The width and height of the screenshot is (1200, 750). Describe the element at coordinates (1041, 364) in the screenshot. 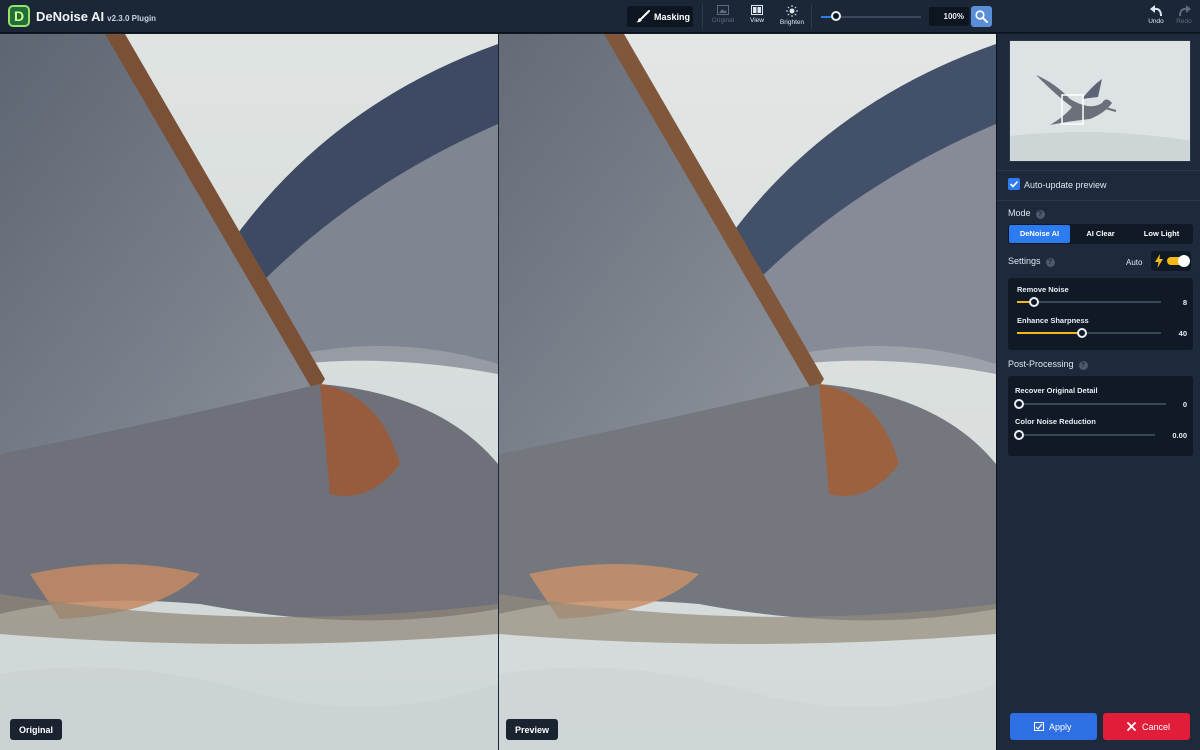

I see `post-processing-title-text: Post-Processing` at that location.